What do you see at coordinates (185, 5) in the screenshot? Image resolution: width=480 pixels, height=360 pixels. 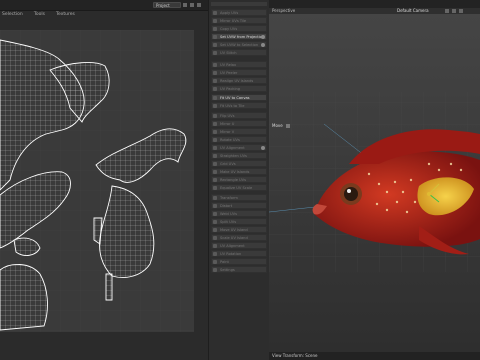 I see `view-icon` at bounding box center [185, 5].